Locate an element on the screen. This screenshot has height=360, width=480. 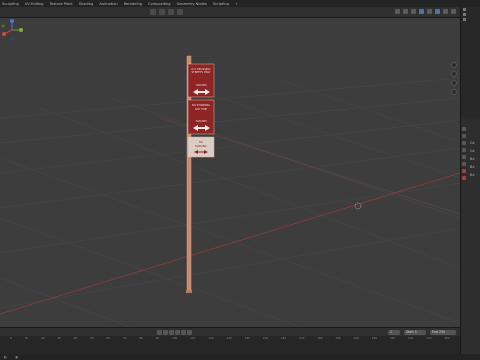
perspective-toggle-icon is located at coordinates (454, 92).